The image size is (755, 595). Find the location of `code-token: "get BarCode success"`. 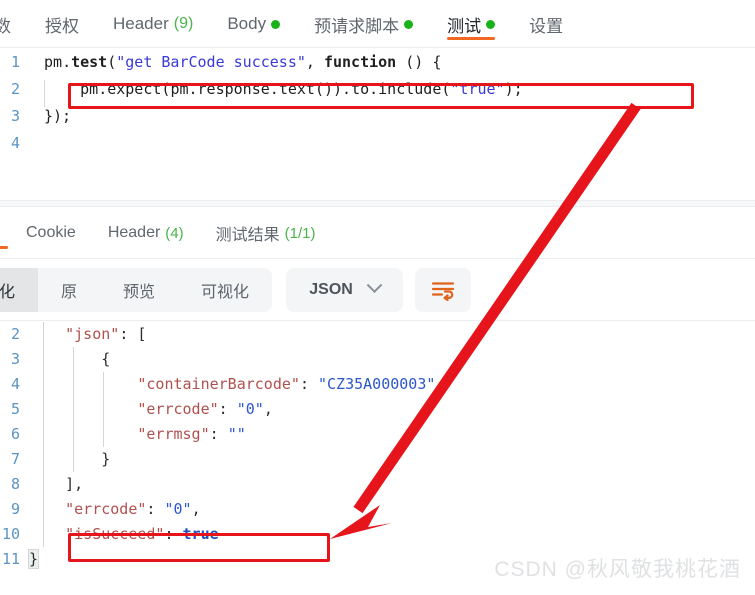

code-token: "get BarCode success" is located at coordinates (211, 61).